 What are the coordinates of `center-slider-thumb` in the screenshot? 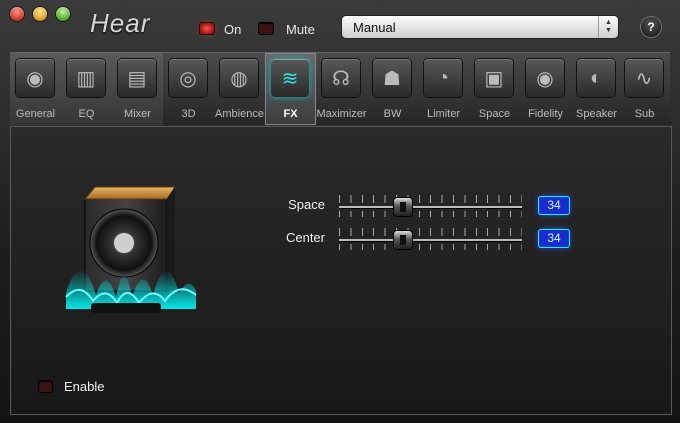 It's located at (403, 240).